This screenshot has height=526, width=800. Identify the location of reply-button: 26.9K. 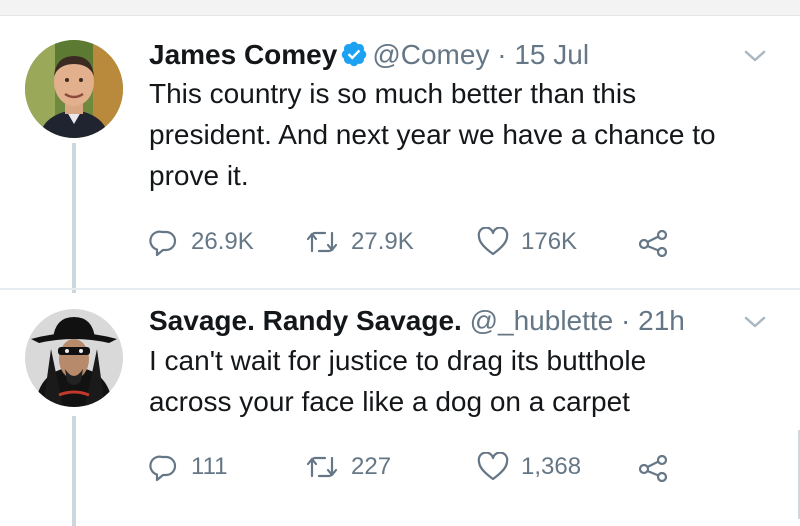
(201, 242).